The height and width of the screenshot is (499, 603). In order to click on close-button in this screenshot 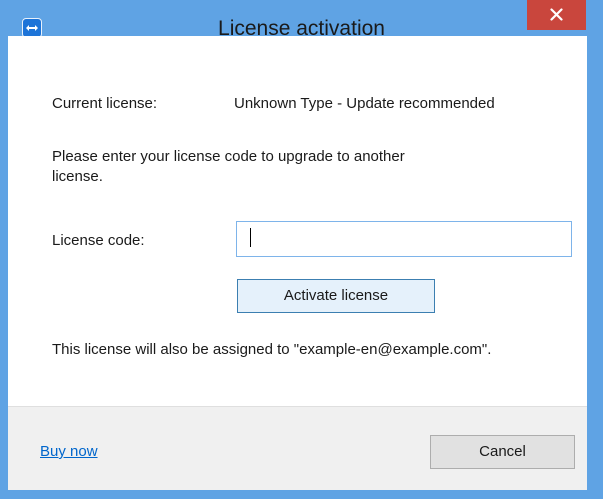, I will do `click(556, 15)`.